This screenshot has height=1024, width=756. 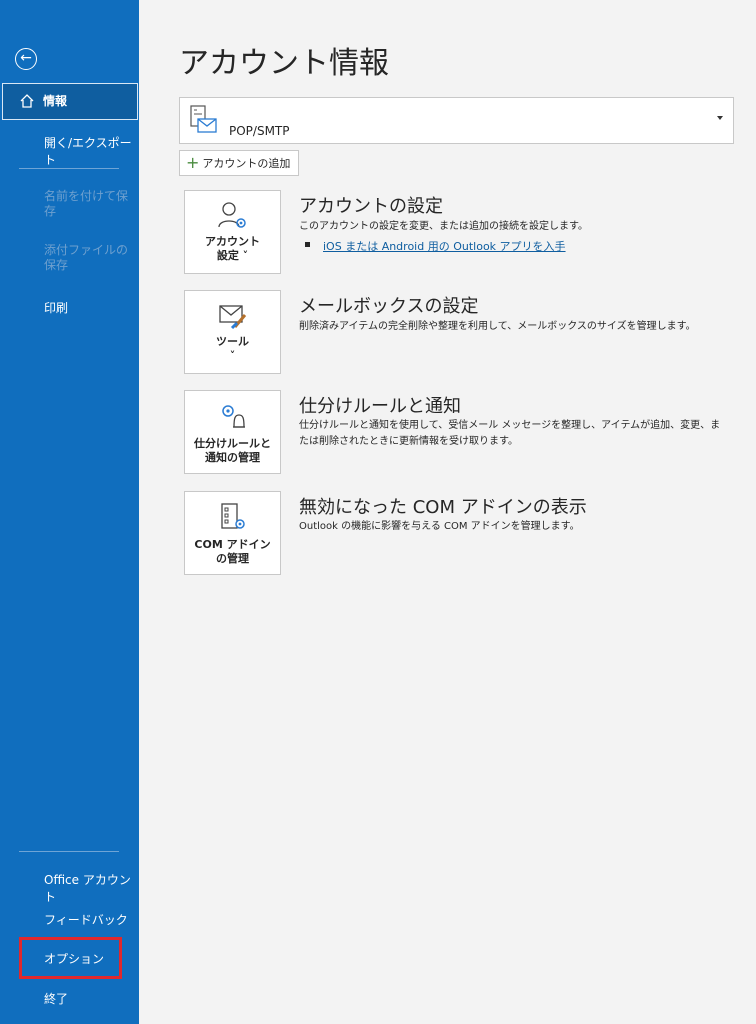 I want to click on bullet-icon, so click(x=307, y=244).